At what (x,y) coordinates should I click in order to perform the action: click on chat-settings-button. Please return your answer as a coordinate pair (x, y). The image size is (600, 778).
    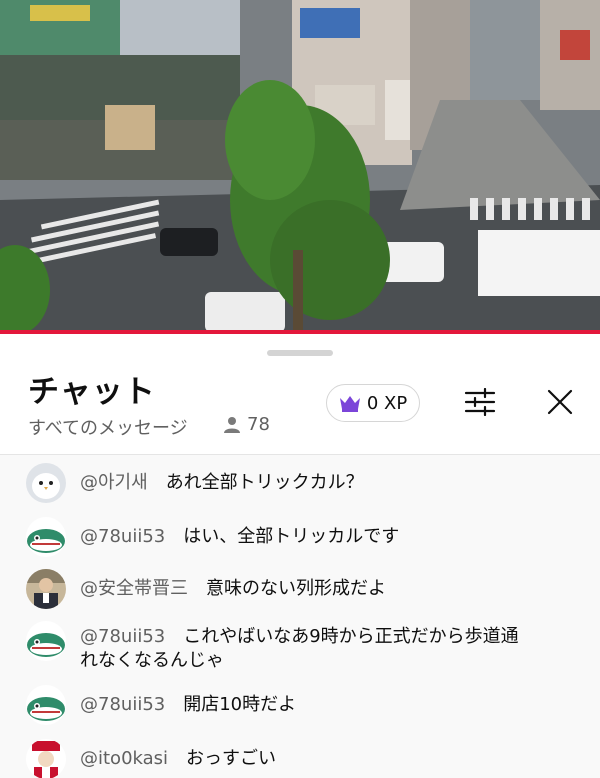
    Looking at the image, I should click on (480, 404).